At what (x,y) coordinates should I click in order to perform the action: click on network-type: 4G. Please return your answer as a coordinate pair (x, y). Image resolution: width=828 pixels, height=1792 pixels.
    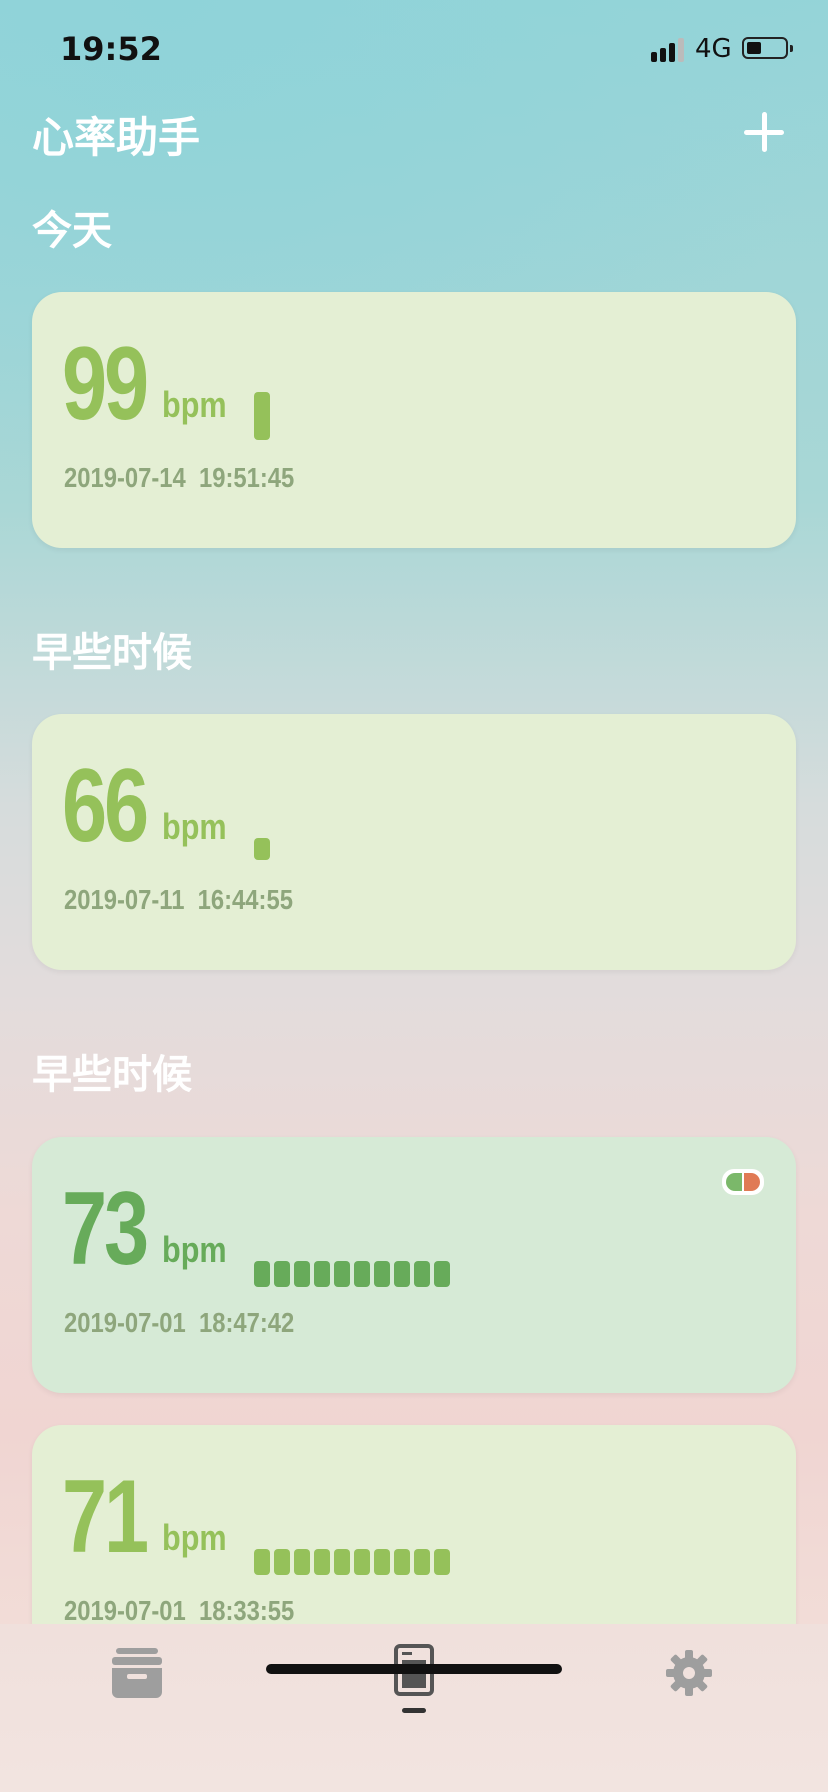
    Looking at the image, I should click on (713, 49).